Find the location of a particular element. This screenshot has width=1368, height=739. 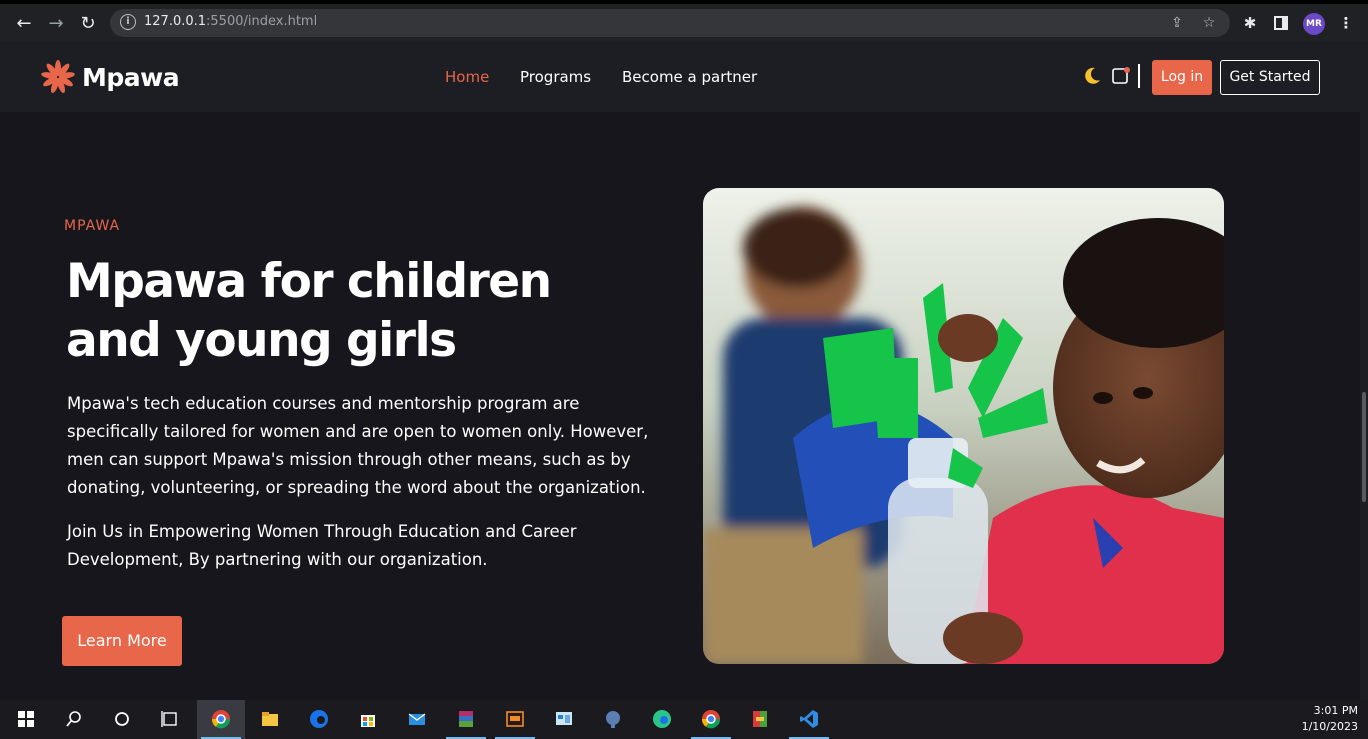

star-icon: ☆ is located at coordinates (1209, 23).